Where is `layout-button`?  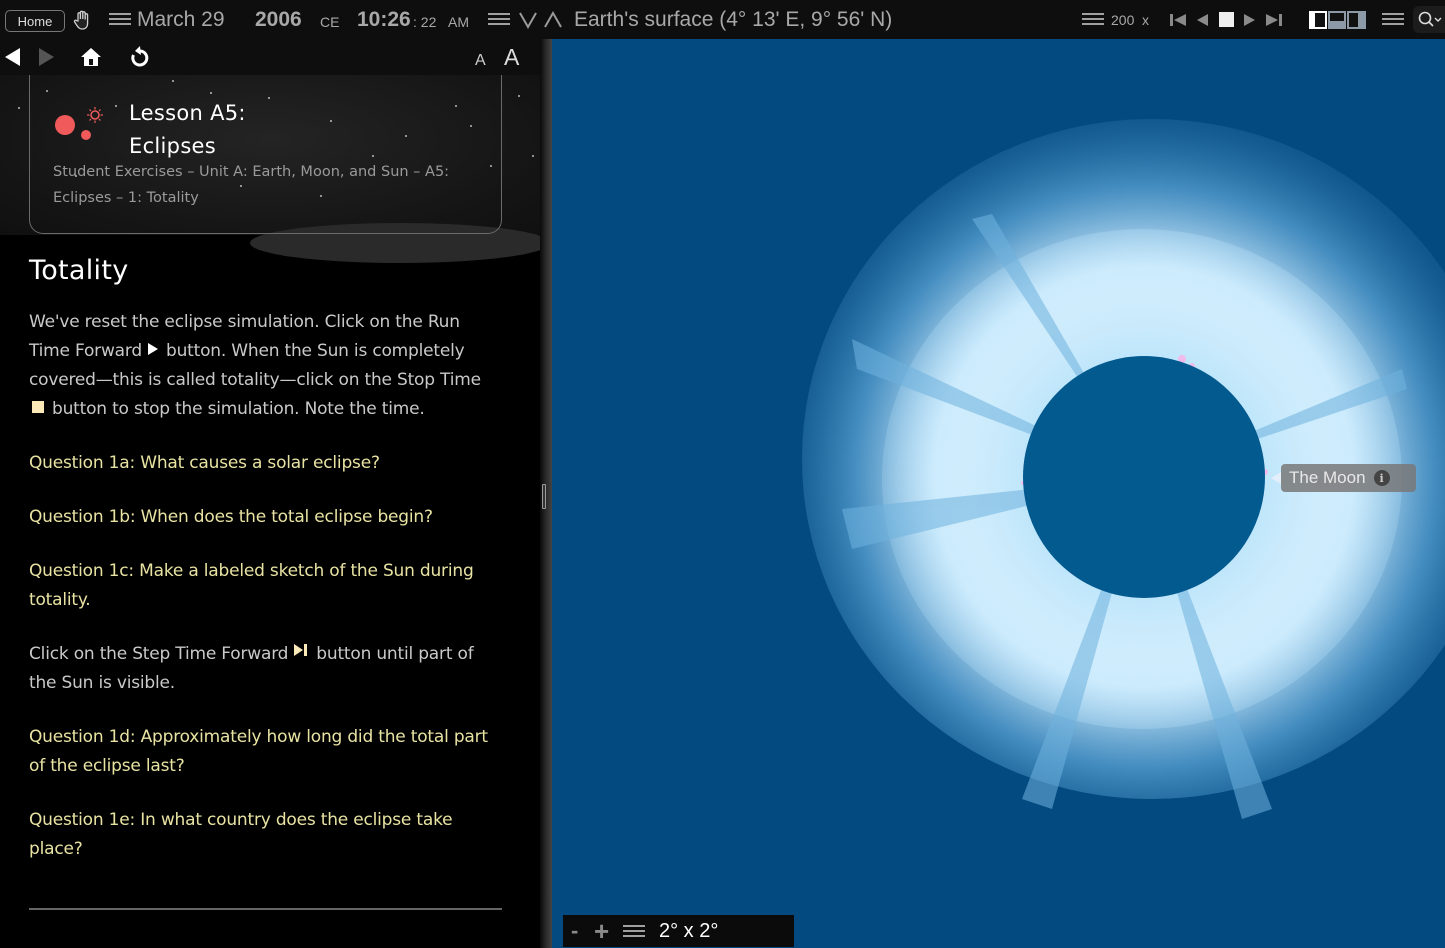
layout-button is located at coordinates (1337, 19).